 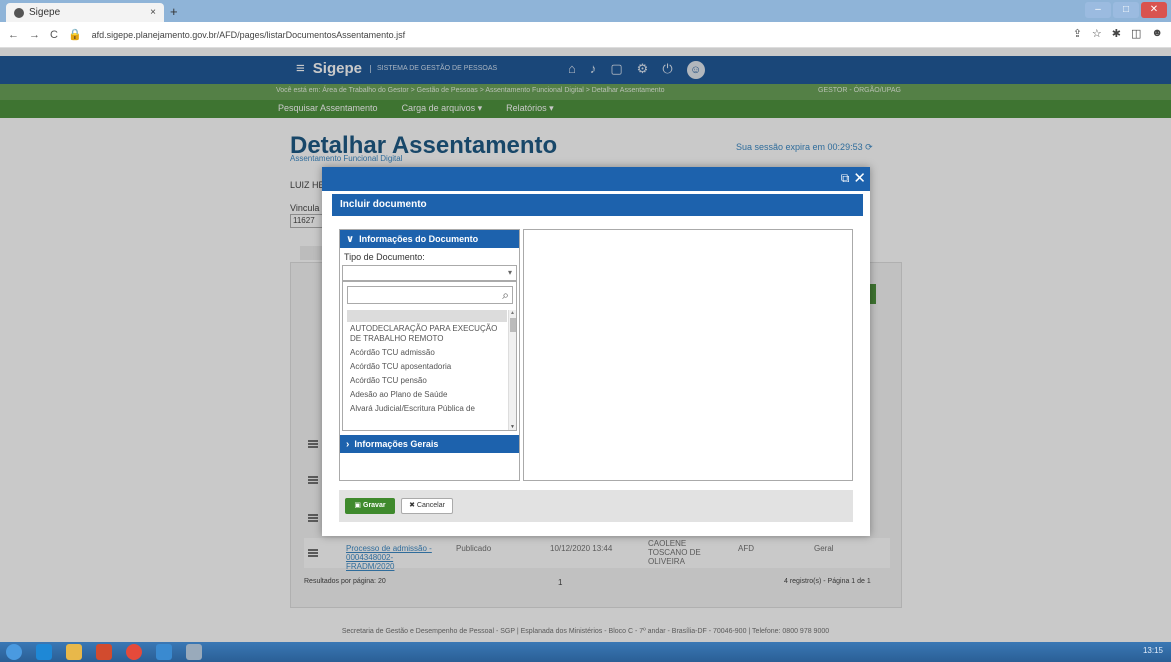 I want to click on modal-footer: ▣ Gravar ✖ Cancelar, so click(x=596, y=506).